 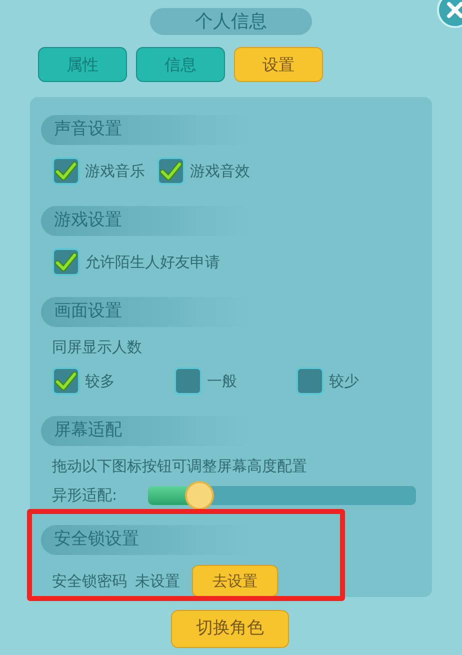 I want to click on description-text: 拖动以下图标按钮可调整屏幕高度配置, so click(x=180, y=466).